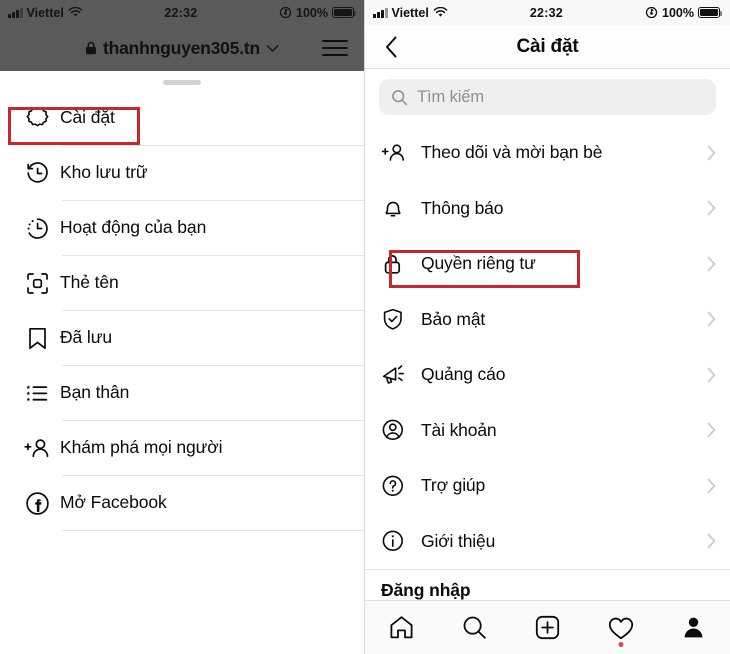 This screenshot has width=730, height=654. Describe the element at coordinates (547, 431) in the screenshot. I see `settings-item-account: Tài khoản` at that location.